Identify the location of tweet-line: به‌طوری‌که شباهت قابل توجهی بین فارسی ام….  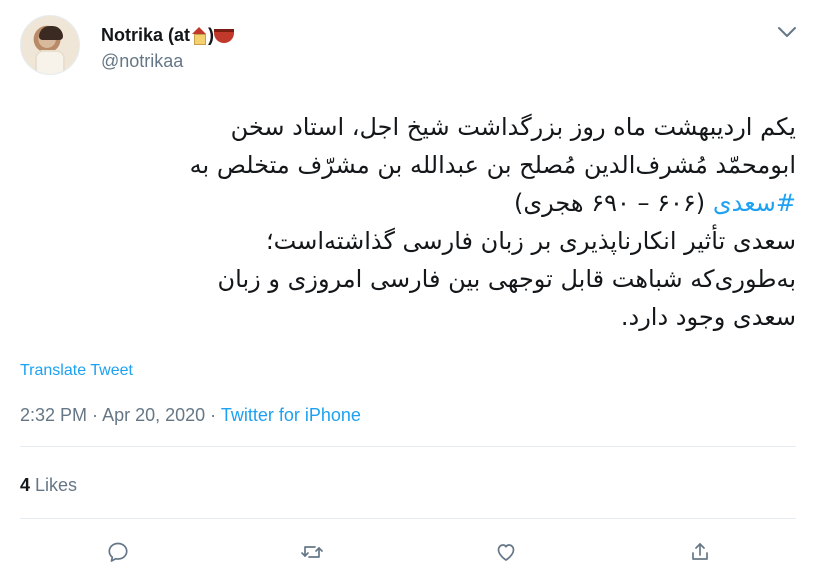
(506, 279).